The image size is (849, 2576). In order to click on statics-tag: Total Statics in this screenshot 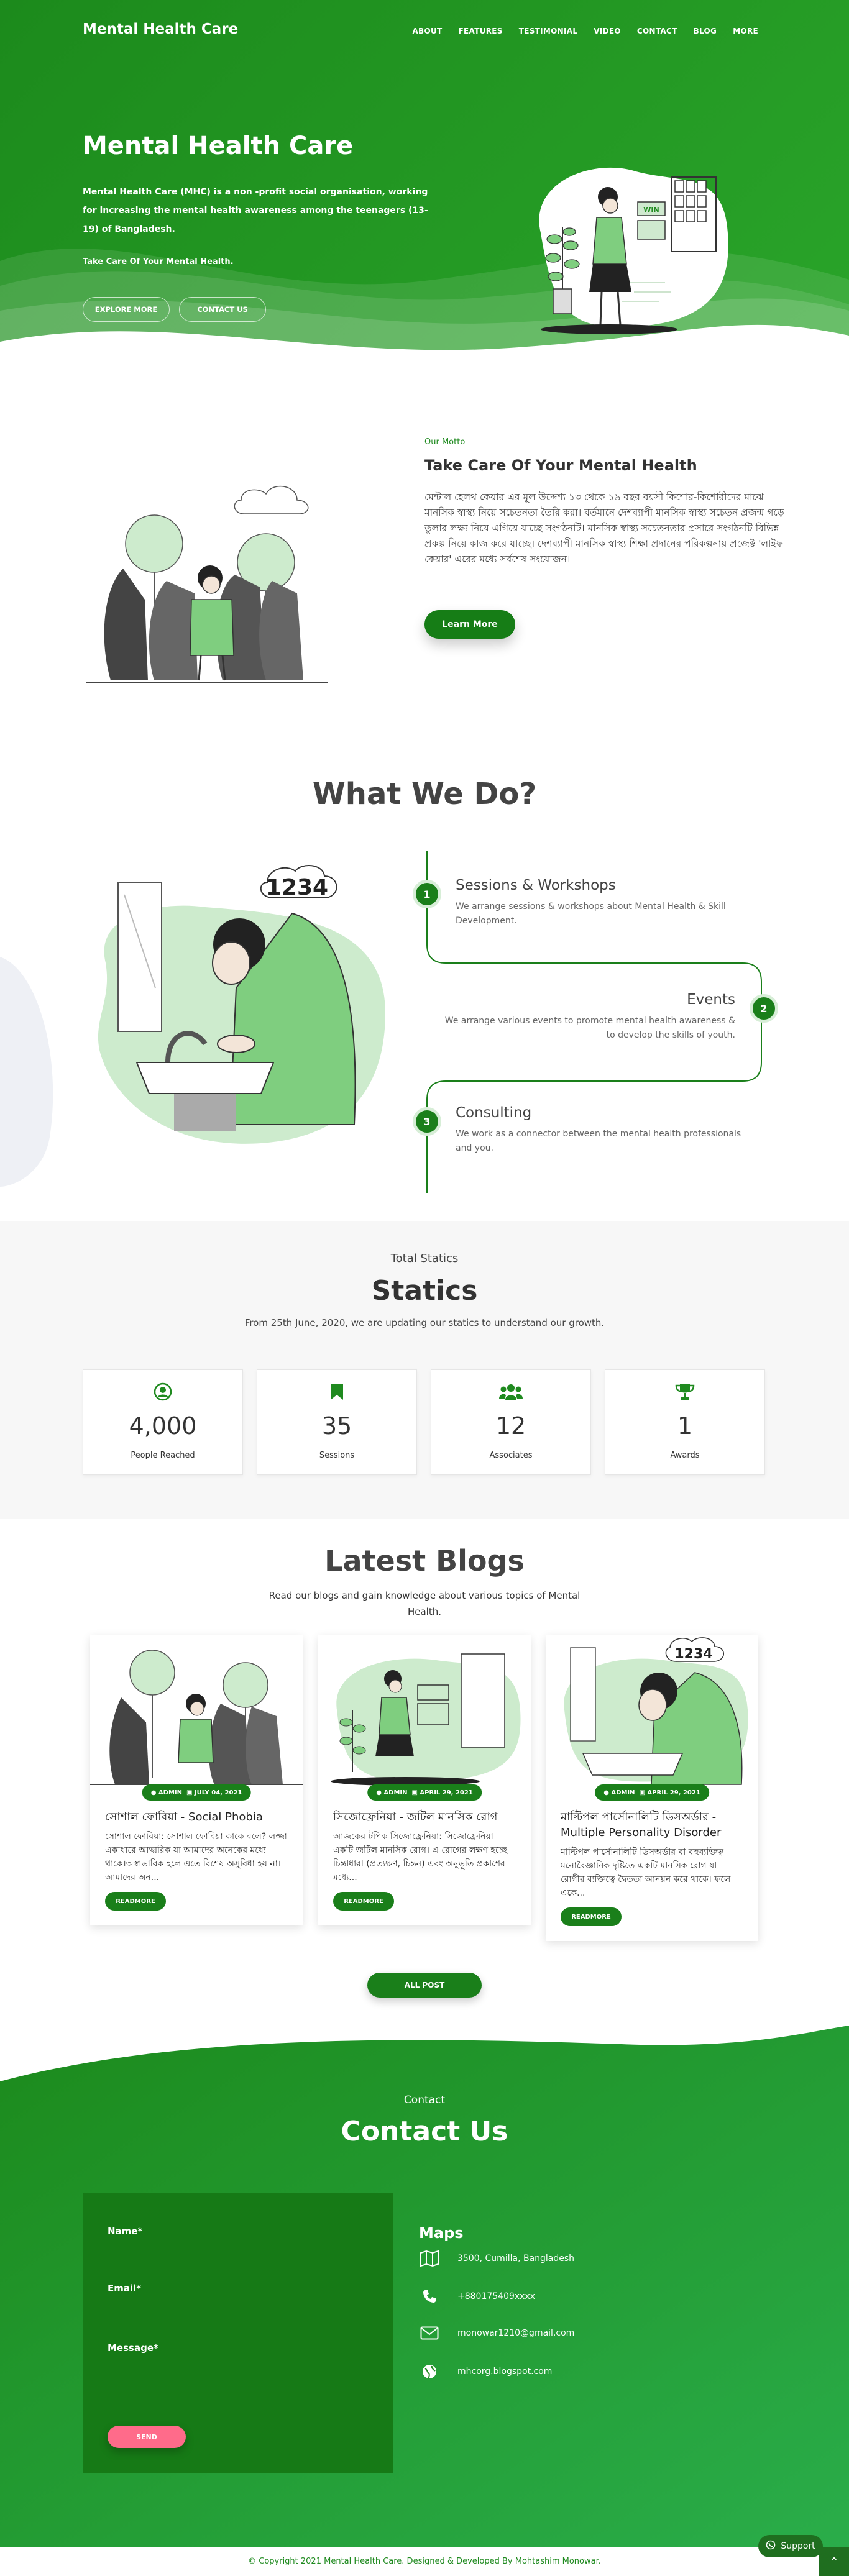, I will do `click(424, 1258)`.